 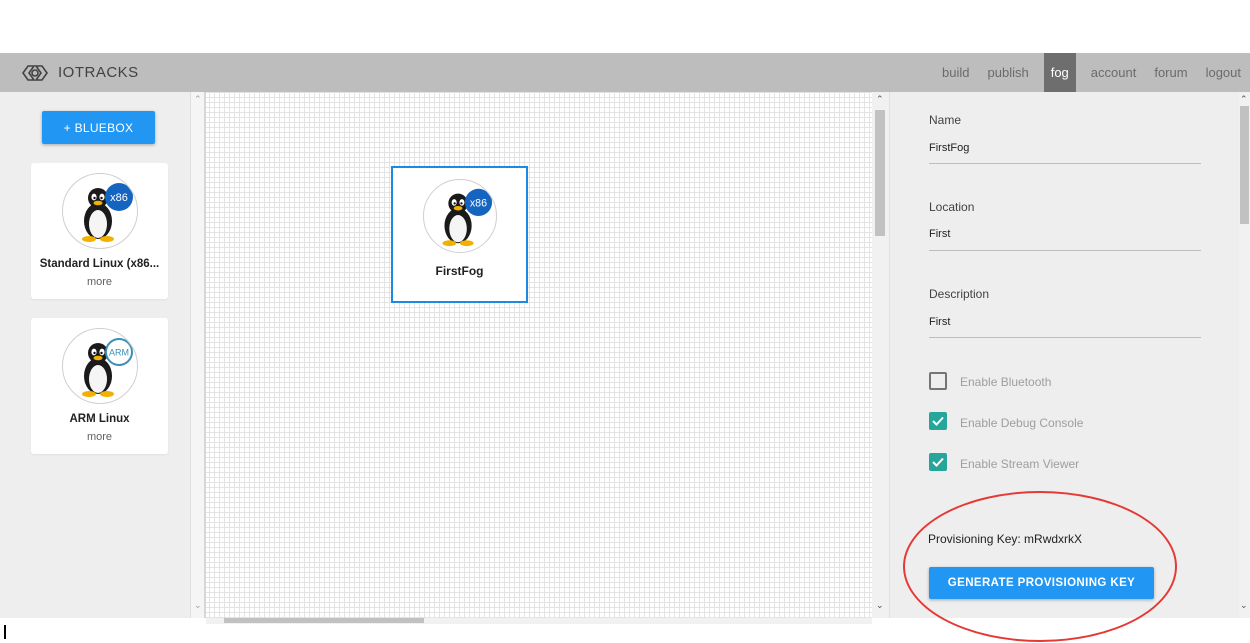 I want to click on location-label: Location, so click(x=952, y=207).